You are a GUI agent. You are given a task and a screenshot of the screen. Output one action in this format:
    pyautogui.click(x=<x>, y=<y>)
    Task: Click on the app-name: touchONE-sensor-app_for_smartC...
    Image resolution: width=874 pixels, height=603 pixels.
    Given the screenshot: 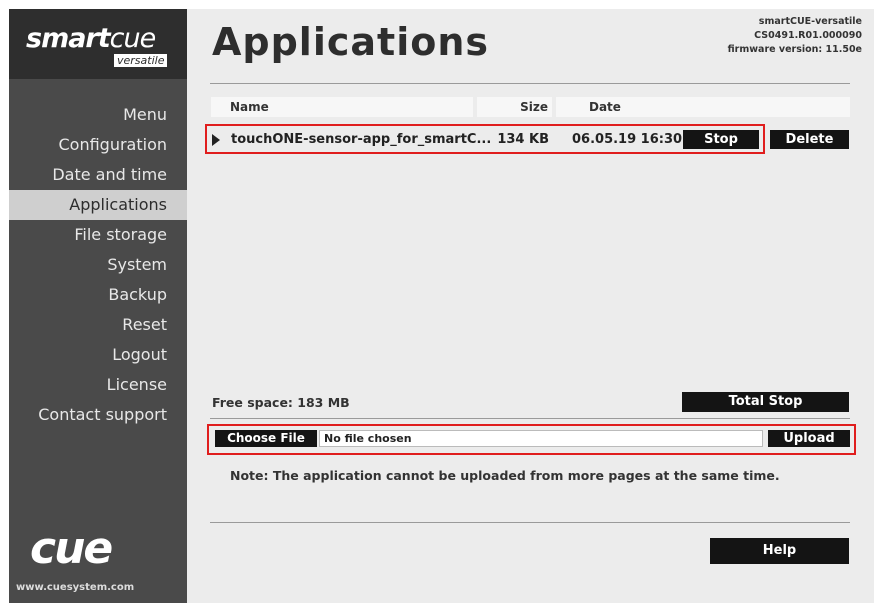 What is the action you would take?
    pyautogui.click(x=361, y=139)
    